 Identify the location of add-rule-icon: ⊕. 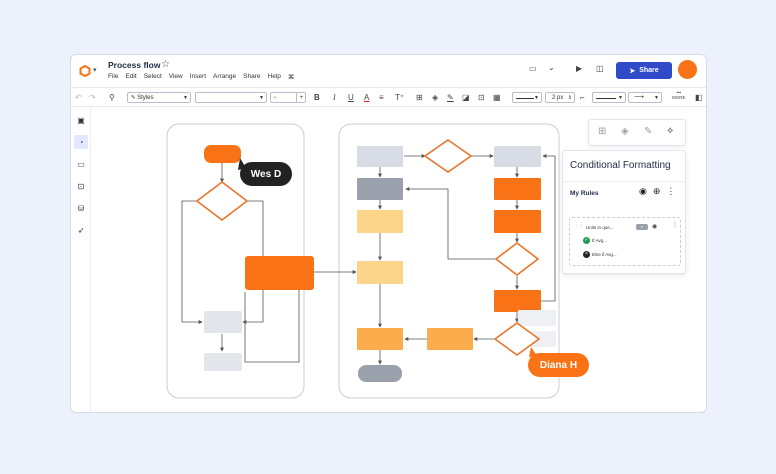
(657, 191).